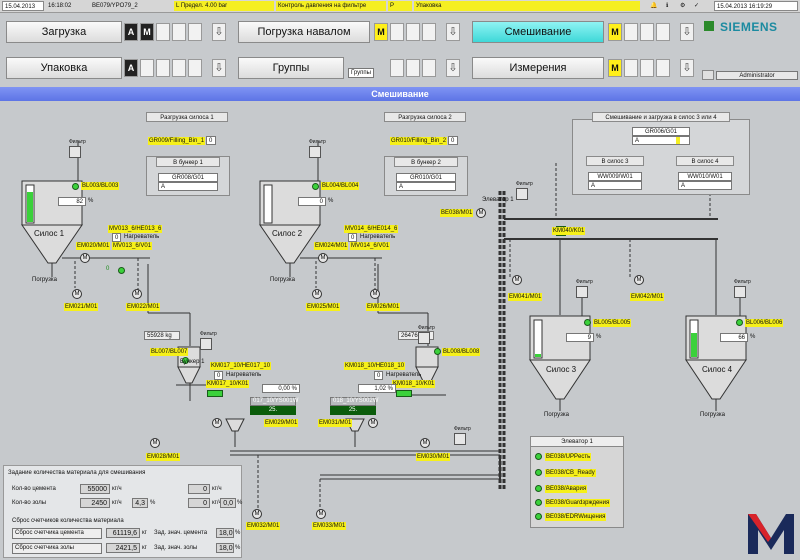 Image resolution: width=800 pixels, height=560 pixels. What do you see at coordinates (335, 423) in the screenshot?
I see `em031-label: EM031/M01` at bounding box center [335, 423].